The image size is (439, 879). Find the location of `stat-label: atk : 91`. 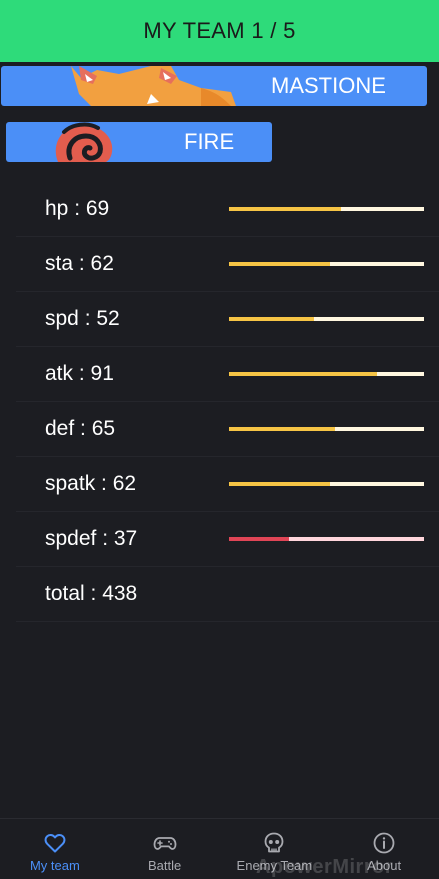

stat-label: atk : 91 is located at coordinates (79, 373).